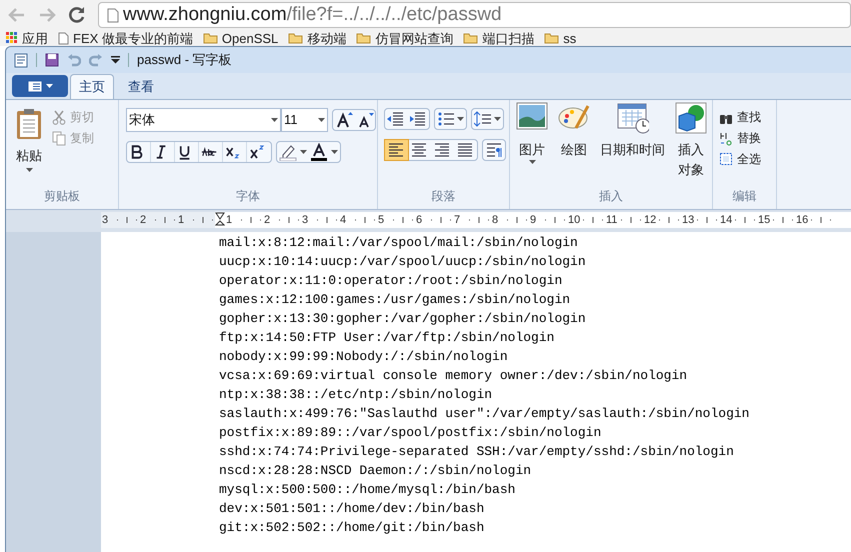 The width and height of the screenshot is (851, 552). Describe the element at coordinates (342, 220) in the screenshot. I see `ruler-number: 4` at that location.